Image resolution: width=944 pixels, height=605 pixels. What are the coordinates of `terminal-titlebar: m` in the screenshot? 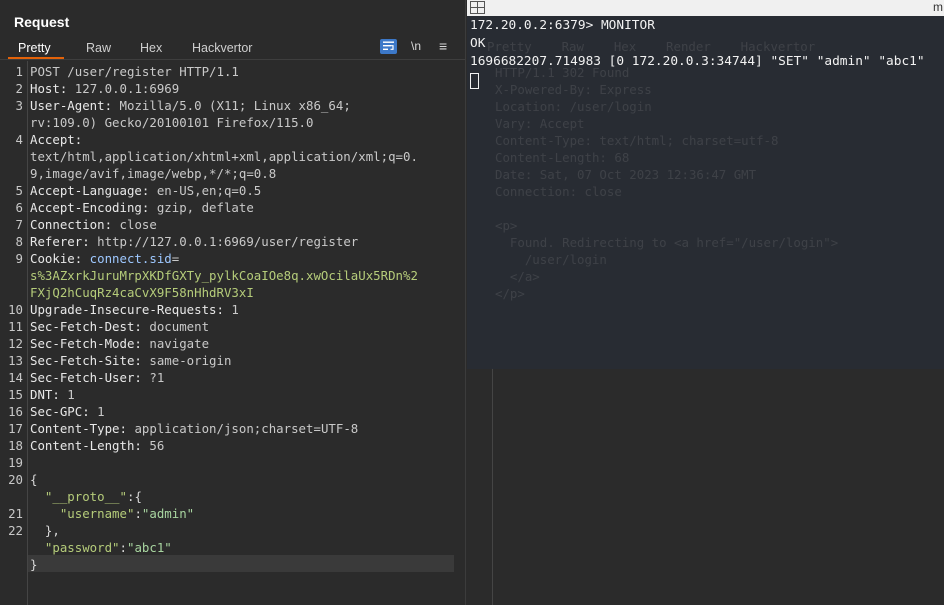 It's located at (705, 8).